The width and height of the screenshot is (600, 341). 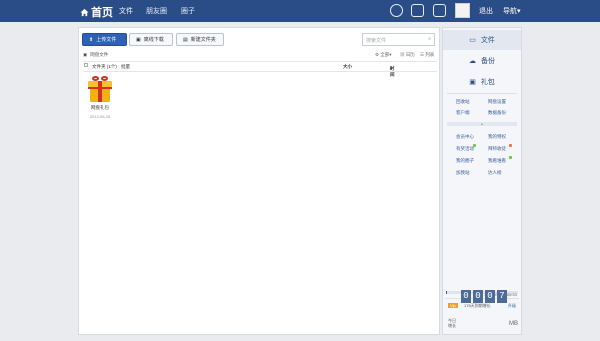 What do you see at coordinates (497, 113) in the screenshot?
I see `link-backup: 数据备份` at bounding box center [497, 113].